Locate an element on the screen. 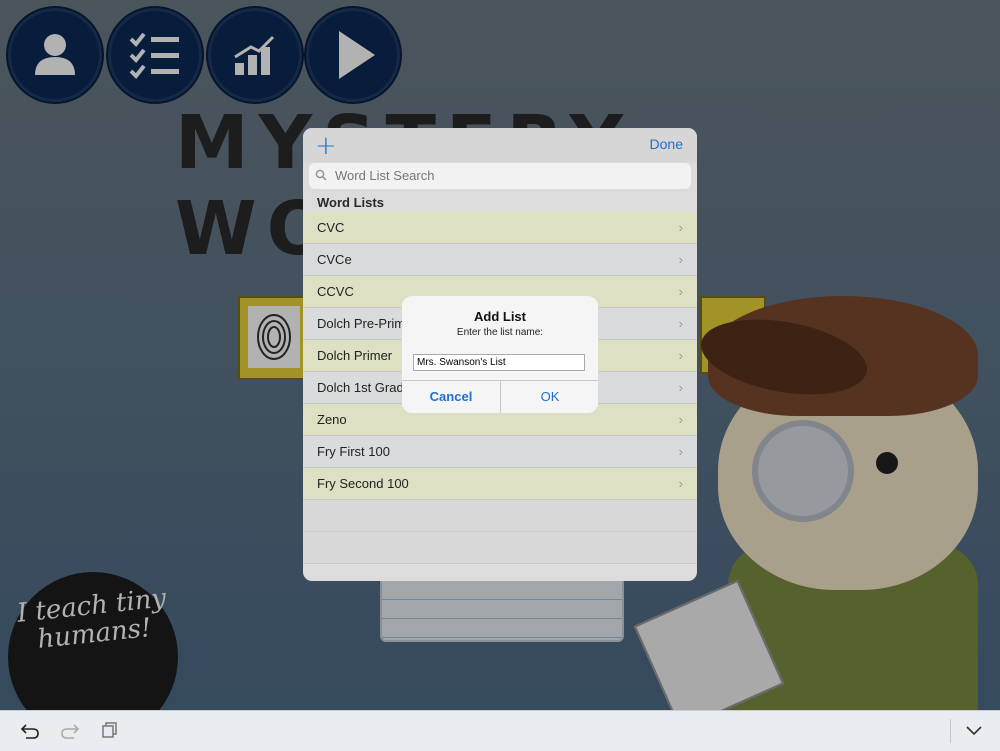 This screenshot has height=751, width=1000. add-list-button: + is located at coordinates (326, 146).